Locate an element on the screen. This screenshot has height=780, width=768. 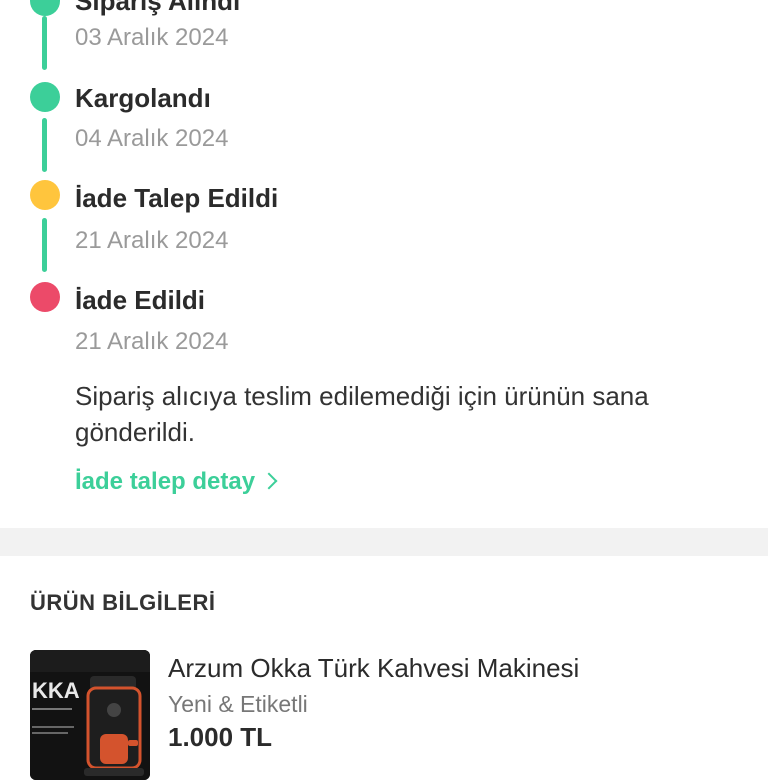
timeline-step-order-received: Sipariş Alındı 03 Aralık 2024 is located at coordinates (384, 34).